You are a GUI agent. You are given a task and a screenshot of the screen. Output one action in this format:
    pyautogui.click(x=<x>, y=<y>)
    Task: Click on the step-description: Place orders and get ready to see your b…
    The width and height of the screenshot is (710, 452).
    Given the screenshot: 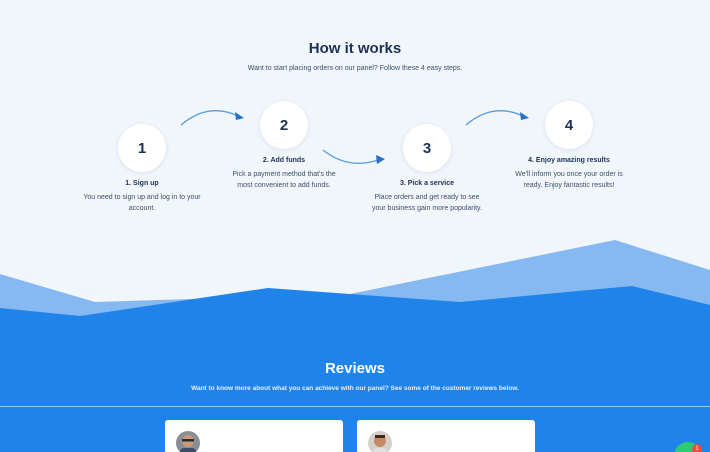 What is the action you would take?
    pyautogui.click(x=427, y=203)
    